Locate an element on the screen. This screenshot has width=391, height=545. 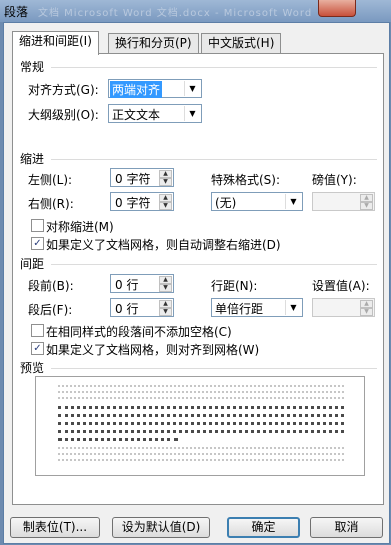
line-spacing-select: 单倍行距 ▼ is located at coordinates (257, 307).